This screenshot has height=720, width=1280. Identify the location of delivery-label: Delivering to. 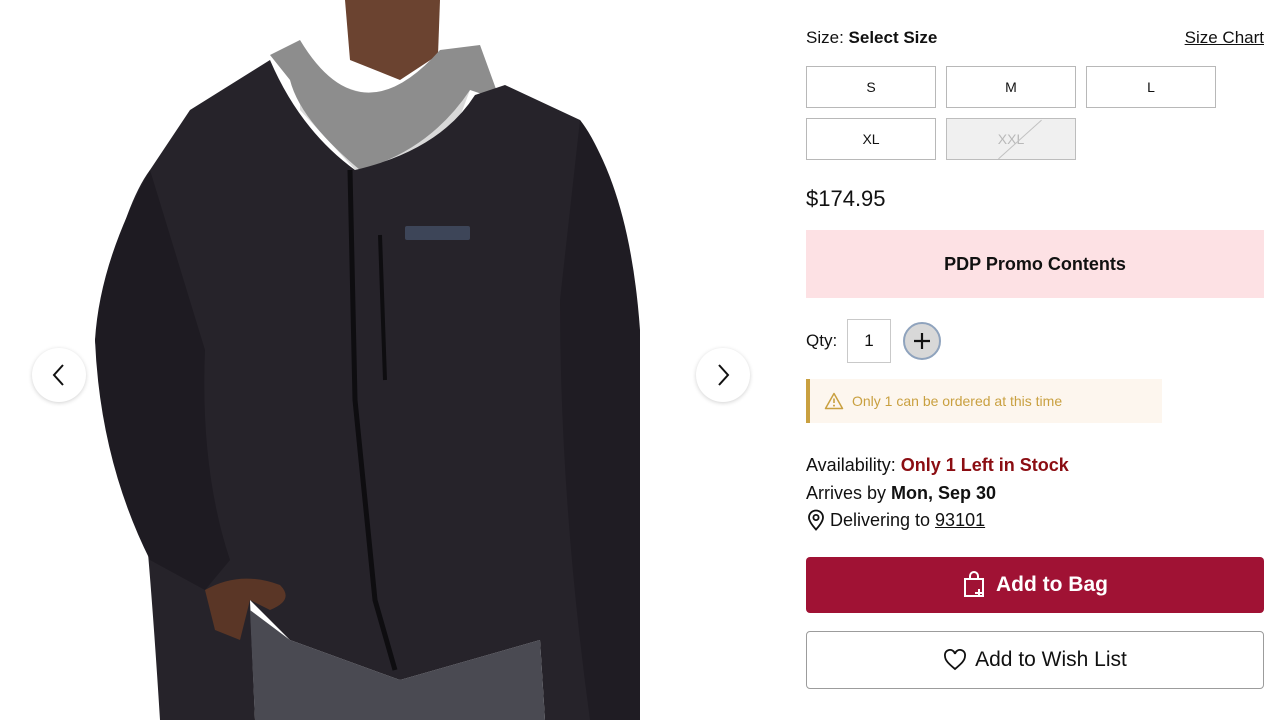
(880, 519).